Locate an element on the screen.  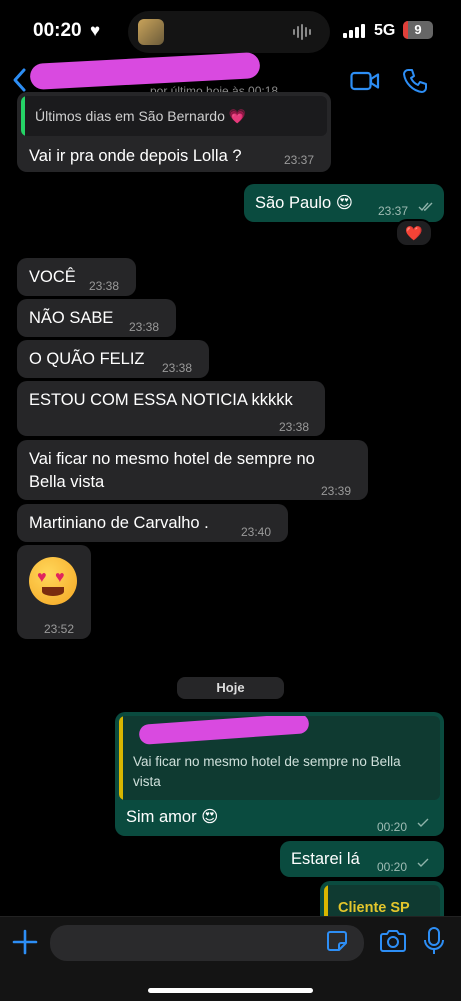
plus-icon is located at coordinates (25, 942).